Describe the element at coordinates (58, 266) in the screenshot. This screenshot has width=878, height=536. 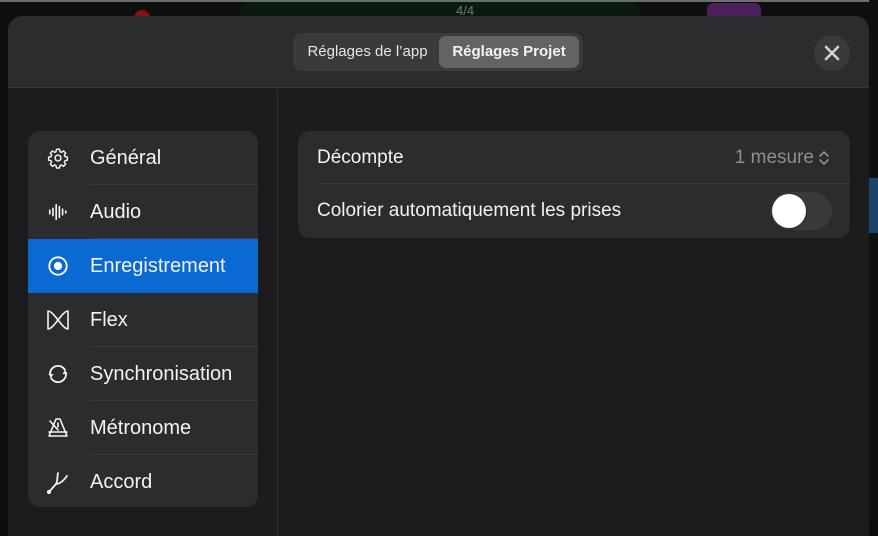
I see `record-icon` at that location.